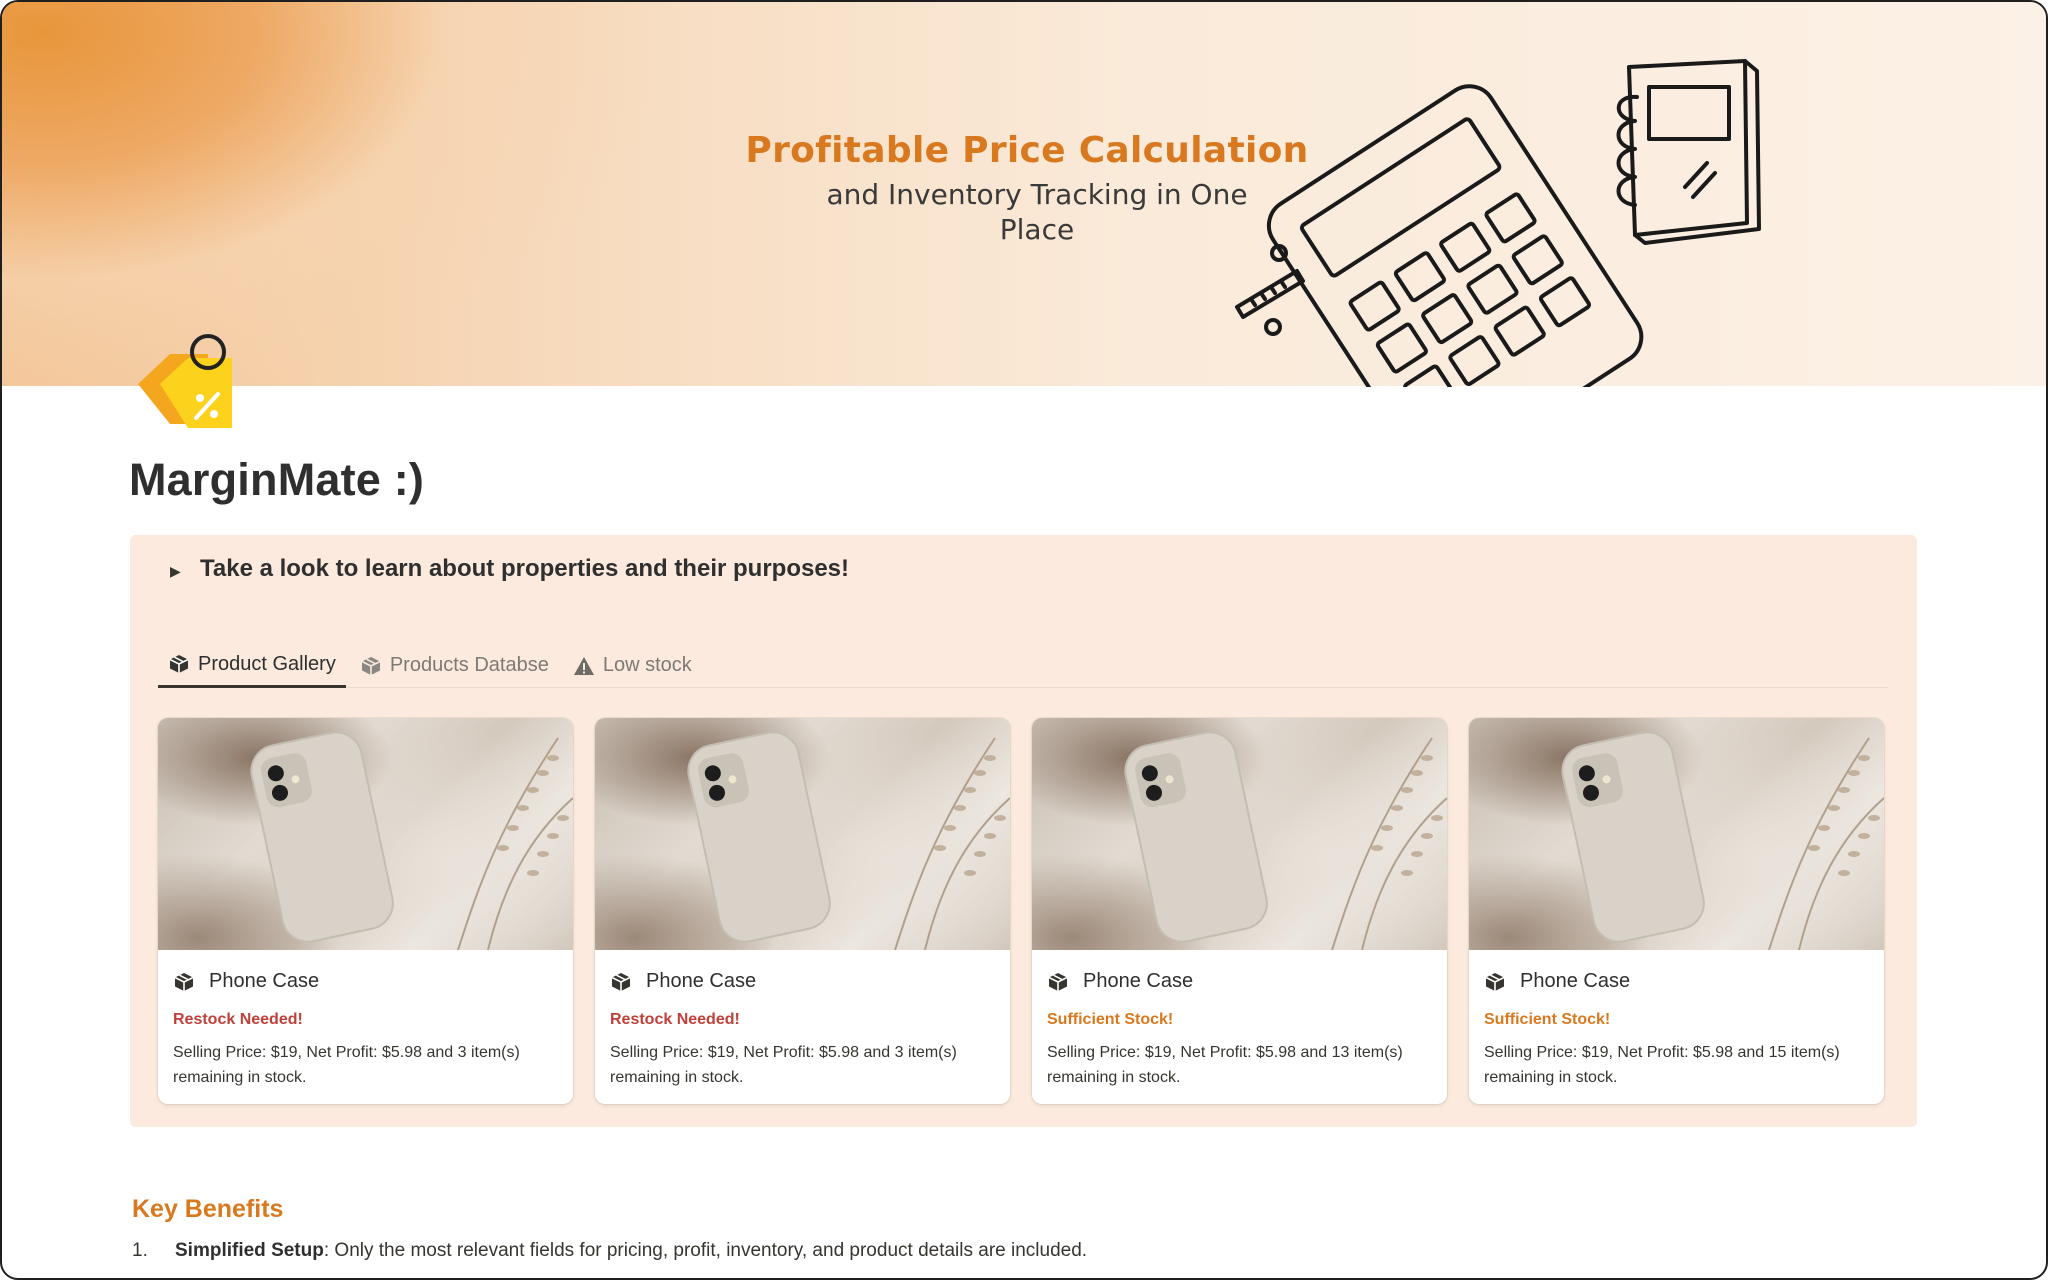  Describe the element at coordinates (181, 571) in the screenshot. I see `triangle-right-icon: ▶` at that location.